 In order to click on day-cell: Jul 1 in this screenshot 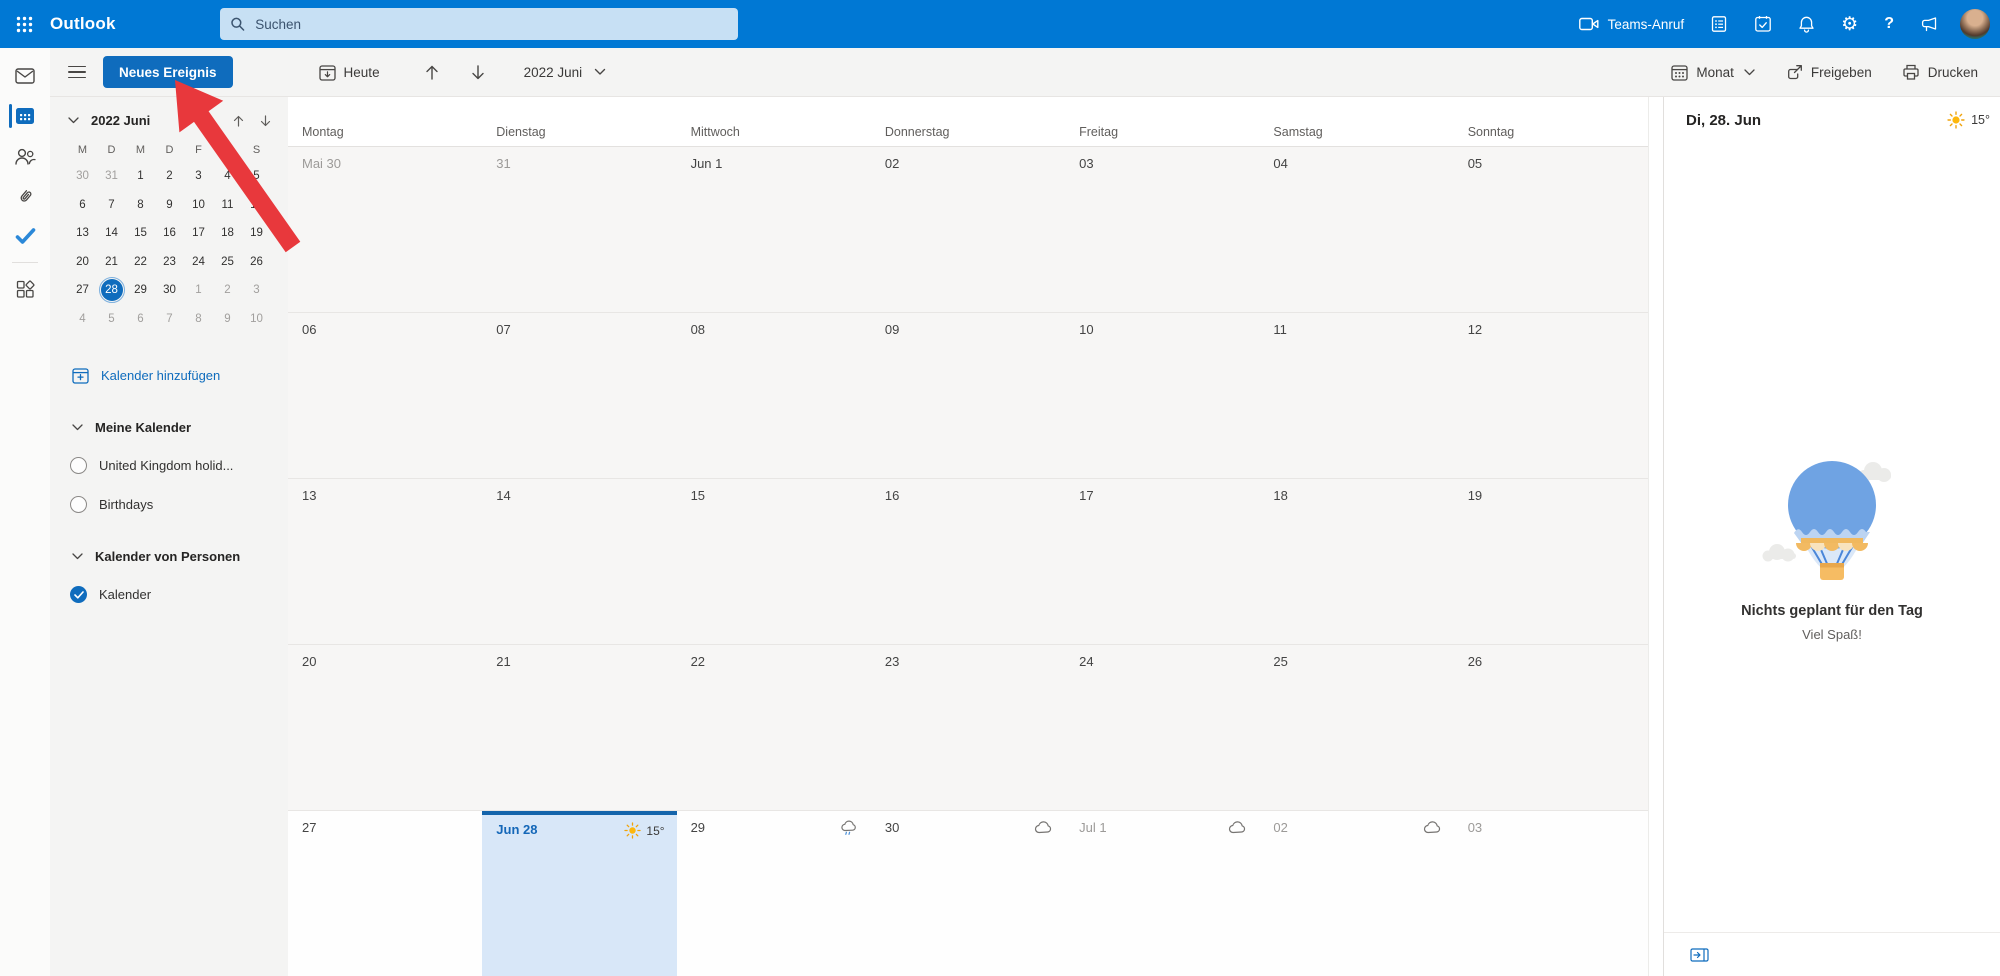, I will do `click(1162, 893)`.